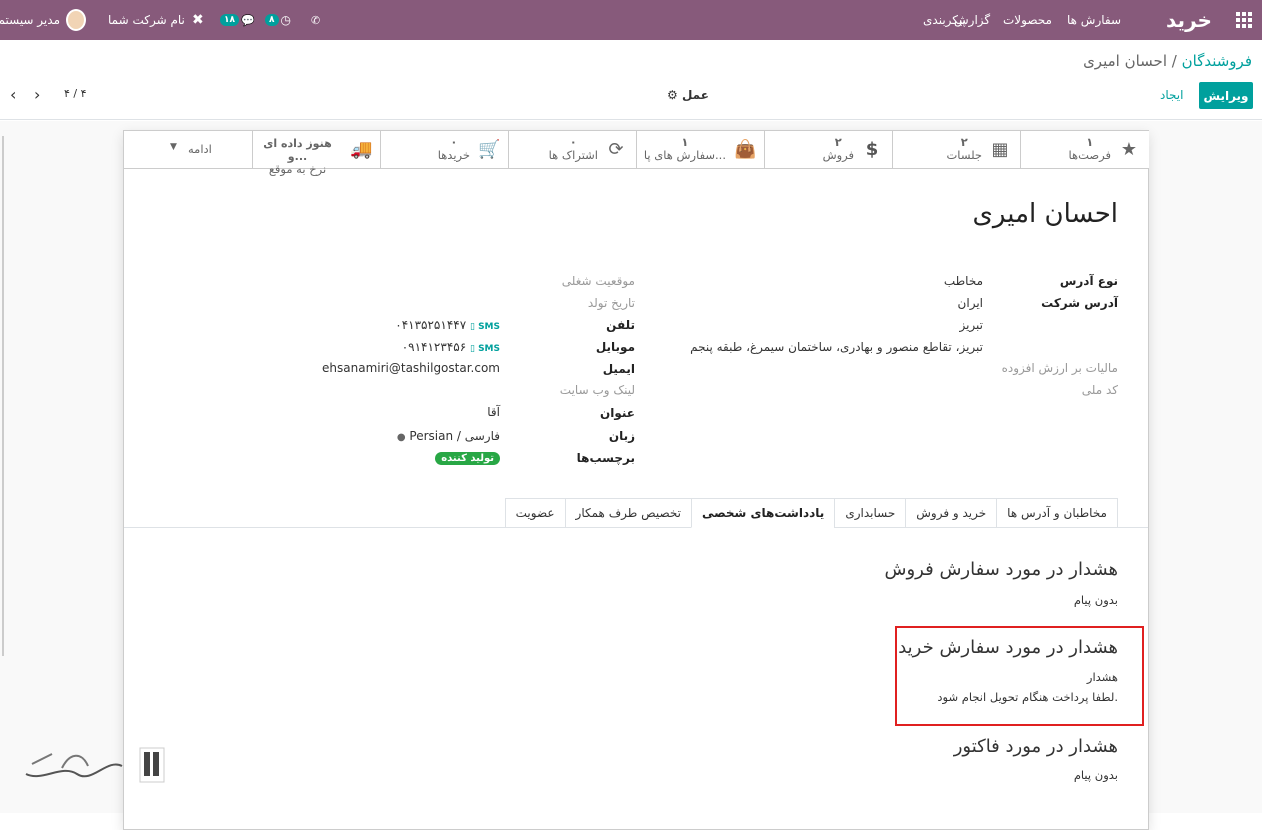 The width and height of the screenshot is (1262, 830). I want to click on mobile-value: ۰۹۱۴۱۲۳۴۵۶ ▯ SMS, so click(451, 347).